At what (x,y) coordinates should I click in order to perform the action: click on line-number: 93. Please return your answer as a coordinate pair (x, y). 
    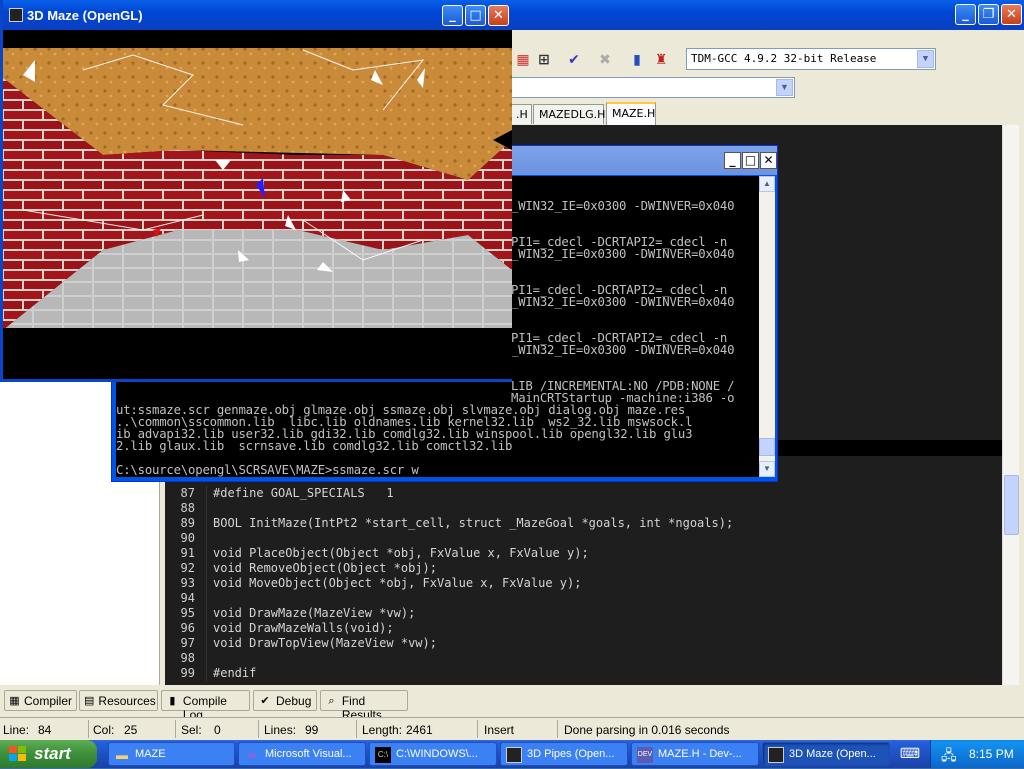
    Looking at the image, I should click on (187, 583).